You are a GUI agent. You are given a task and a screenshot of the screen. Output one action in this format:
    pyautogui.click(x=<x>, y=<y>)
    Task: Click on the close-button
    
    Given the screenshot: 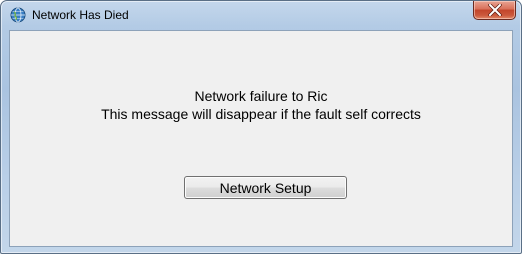 What is the action you would take?
    pyautogui.click(x=494, y=10)
    